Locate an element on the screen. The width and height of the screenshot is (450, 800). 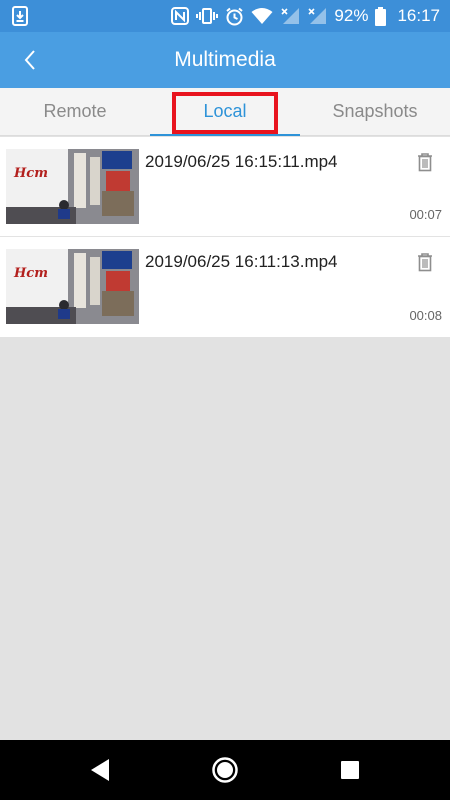
alarm-icon is located at coordinates (235, 16).